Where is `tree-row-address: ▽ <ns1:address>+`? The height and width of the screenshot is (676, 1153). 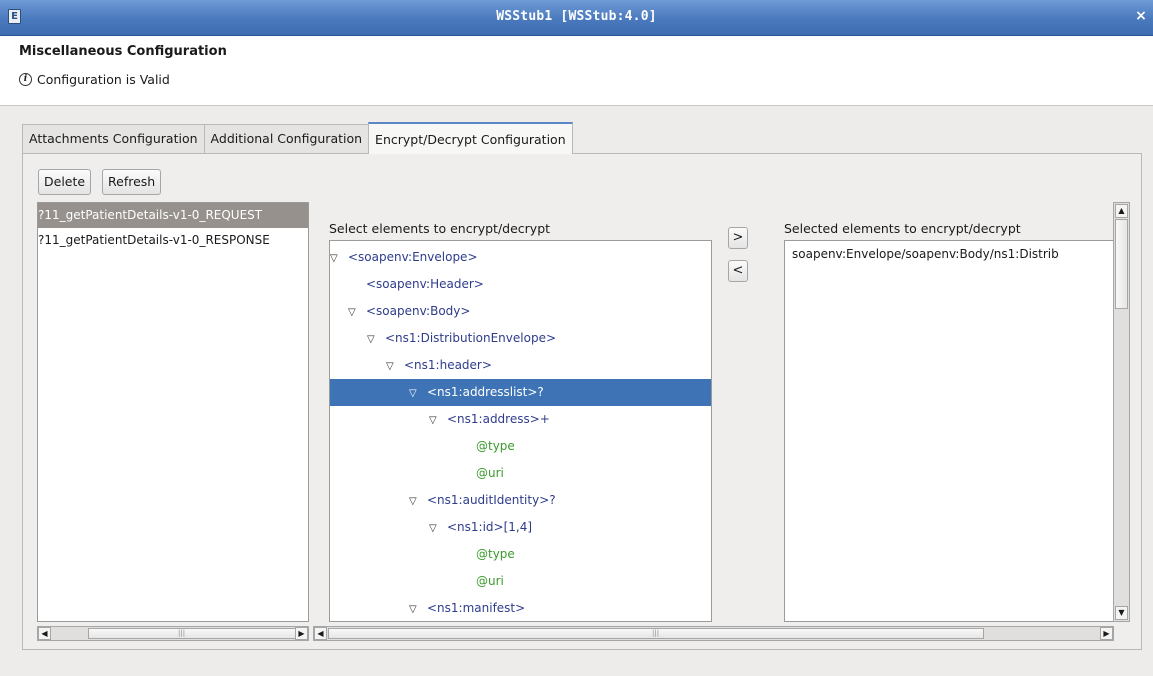
tree-row-address: ▽ <ns1:address>+ is located at coordinates (520, 419).